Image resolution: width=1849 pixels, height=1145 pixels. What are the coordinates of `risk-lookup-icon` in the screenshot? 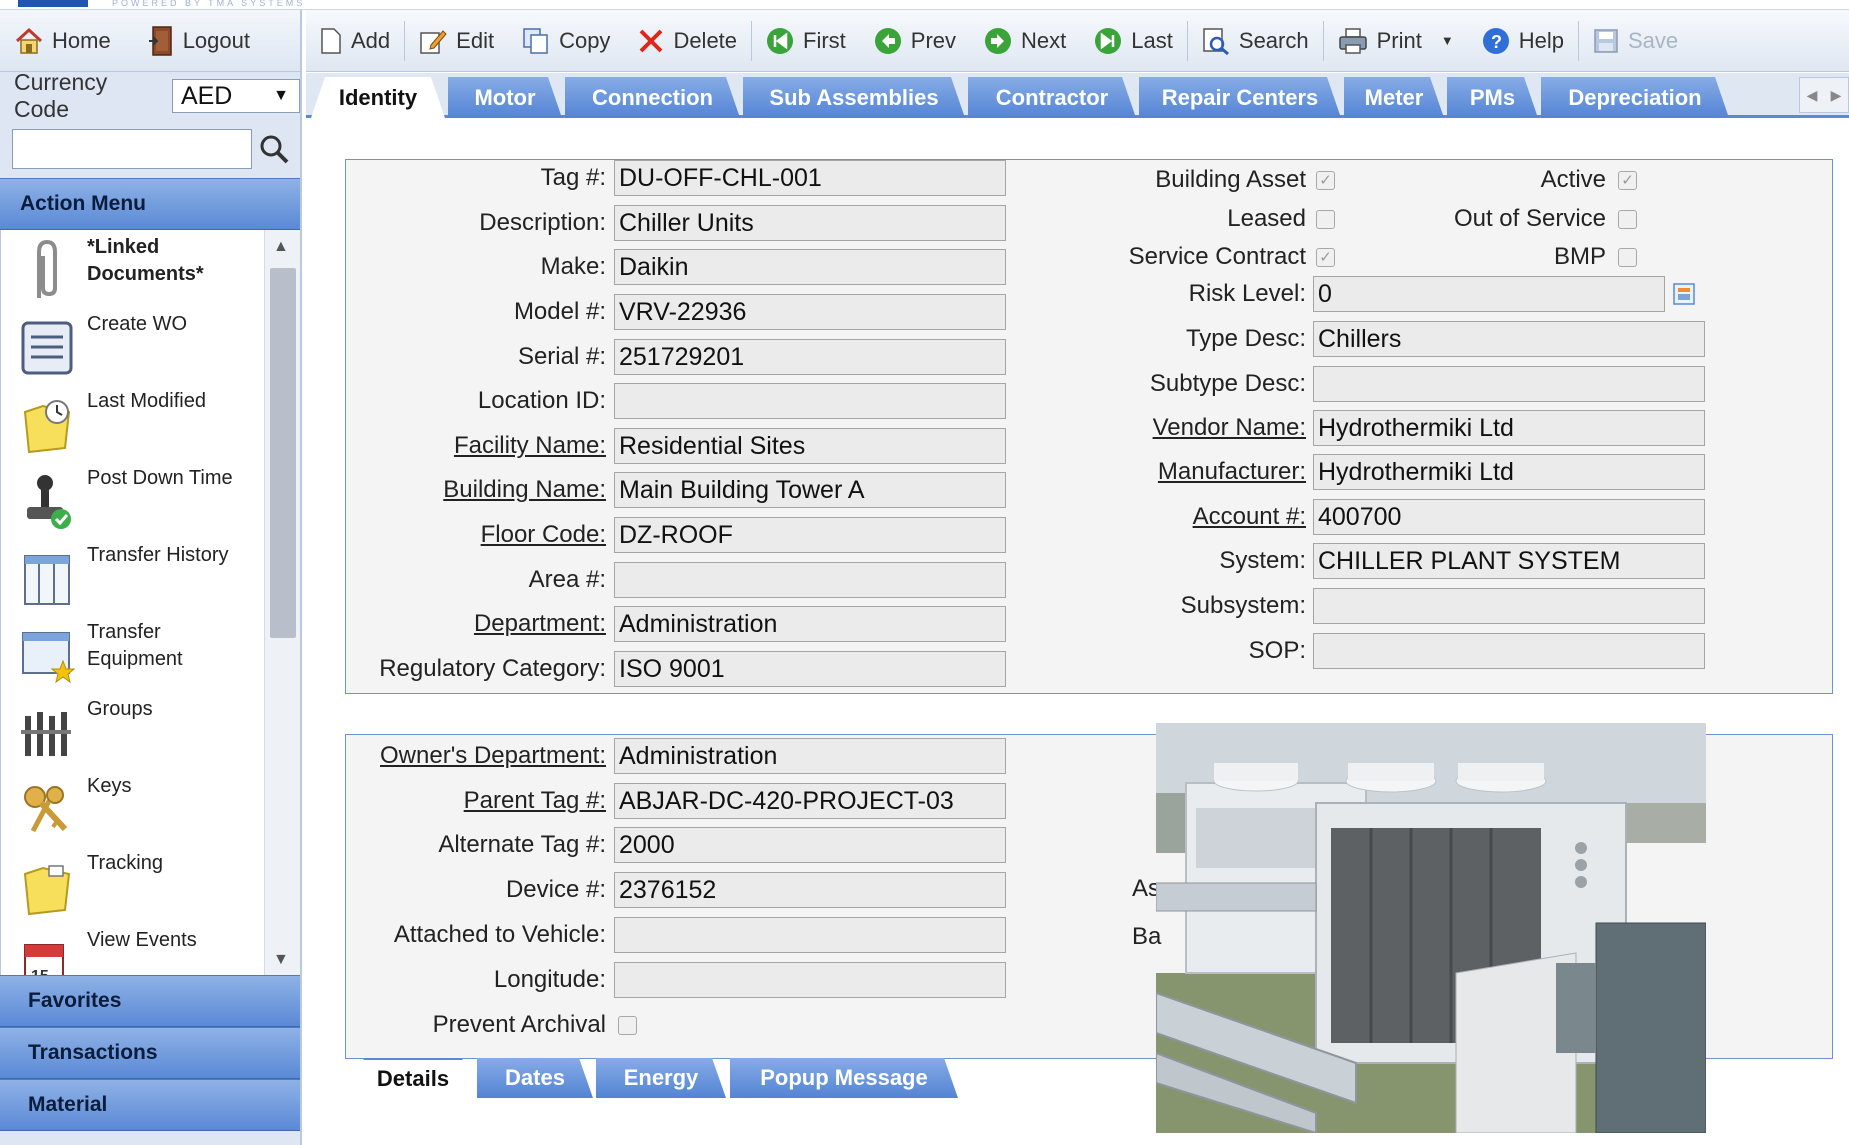 It's located at (1684, 294).